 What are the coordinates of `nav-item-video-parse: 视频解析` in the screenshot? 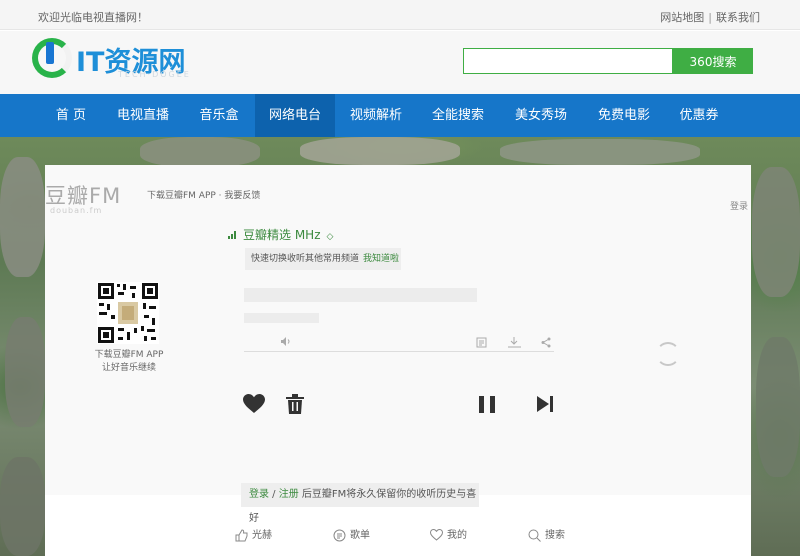 It's located at (376, 115).